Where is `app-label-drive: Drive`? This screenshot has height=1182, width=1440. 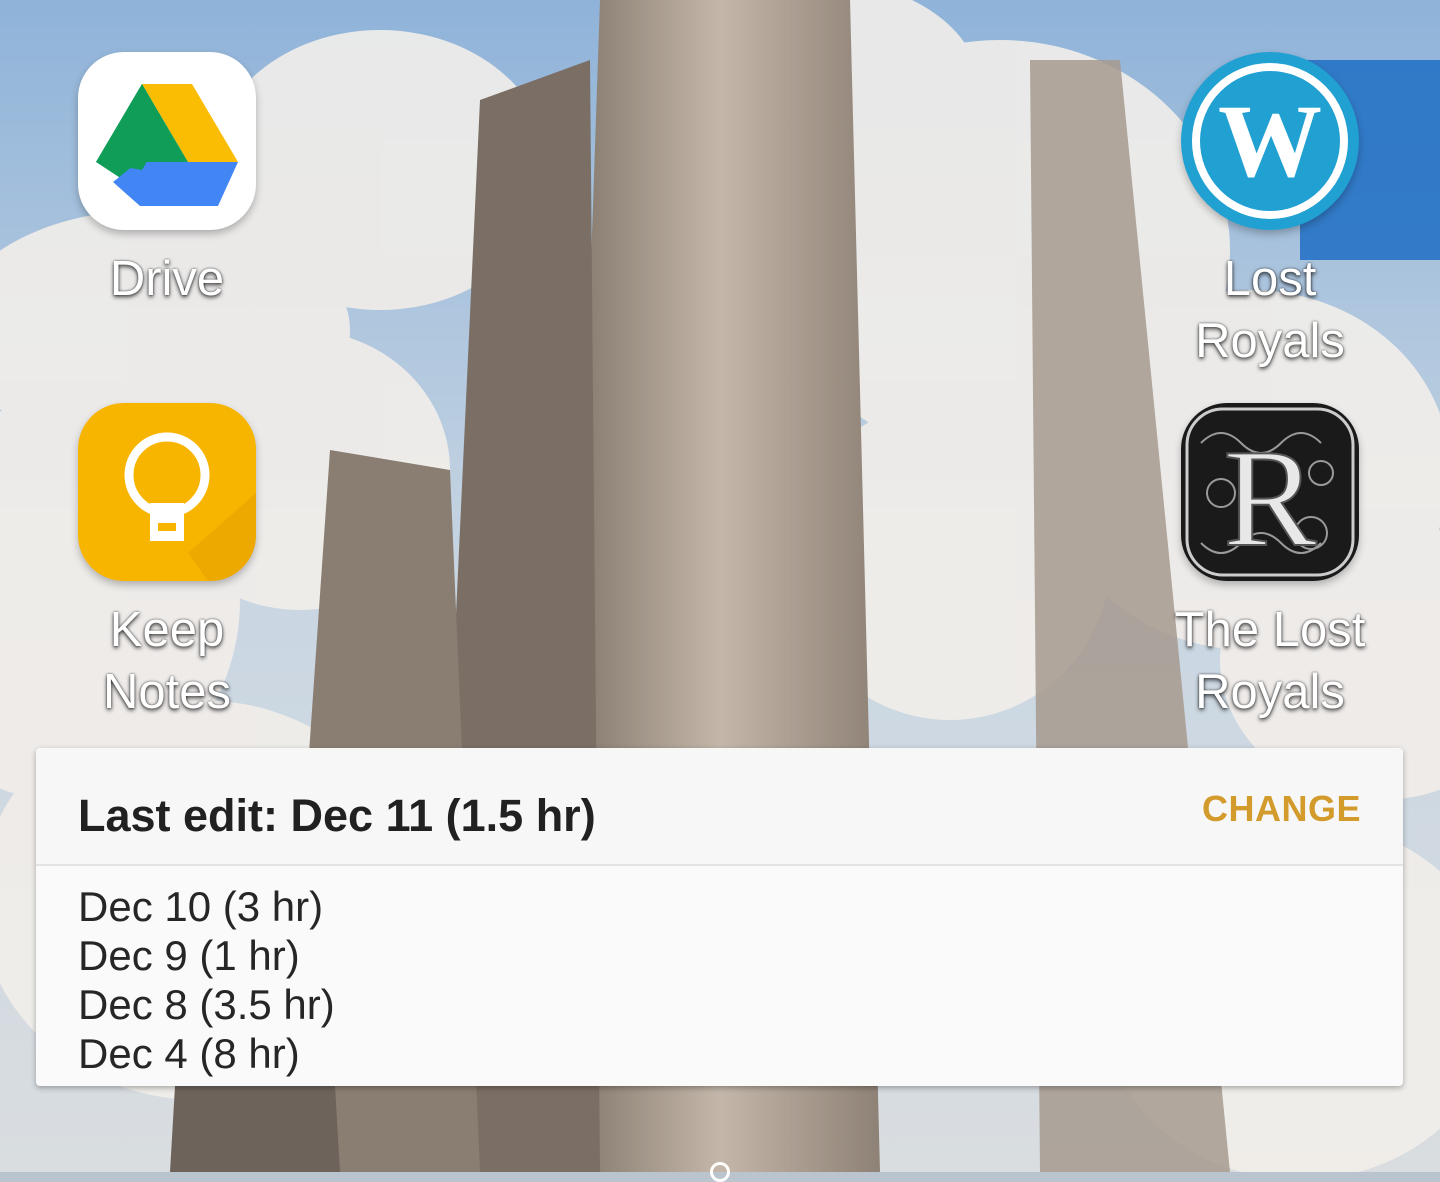
app-label-drive: Drive is located at coordinates (167, 279).